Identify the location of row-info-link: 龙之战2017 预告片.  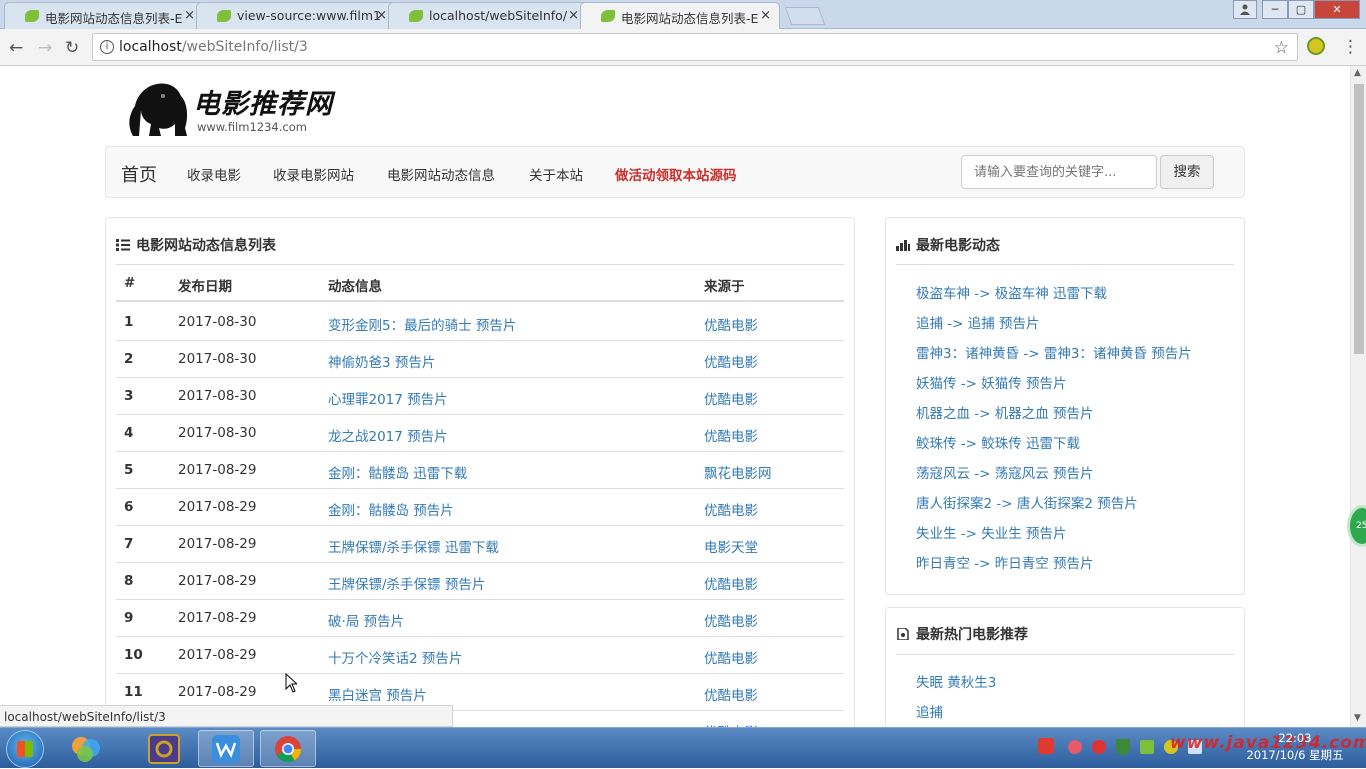
(388, 435).